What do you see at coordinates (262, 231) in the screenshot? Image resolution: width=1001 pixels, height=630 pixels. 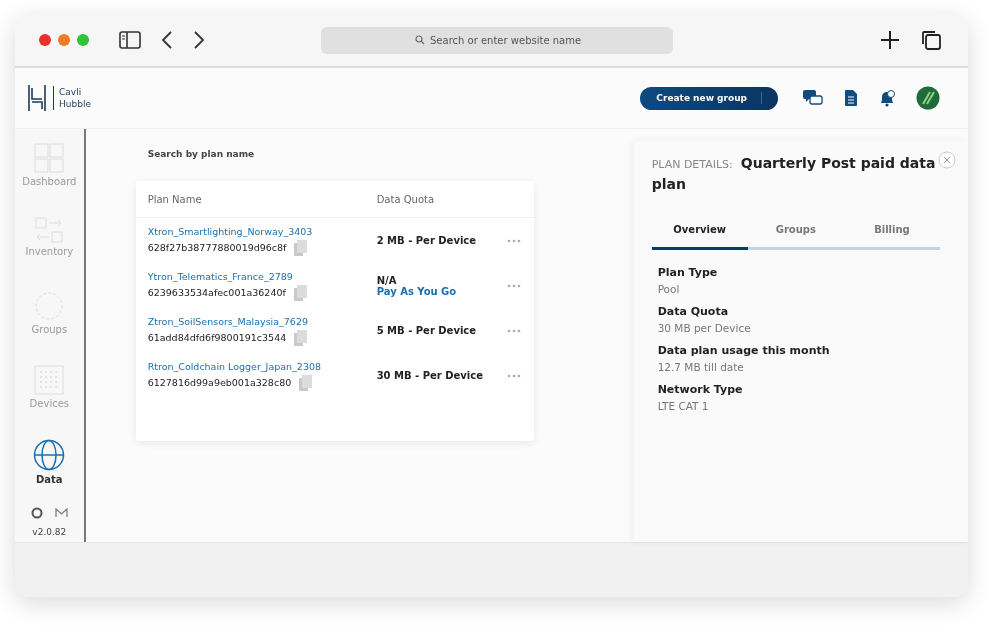 I see `plan-link: Xtron_Smartlighting_Norway_3403` at bounding box center [262, 231].